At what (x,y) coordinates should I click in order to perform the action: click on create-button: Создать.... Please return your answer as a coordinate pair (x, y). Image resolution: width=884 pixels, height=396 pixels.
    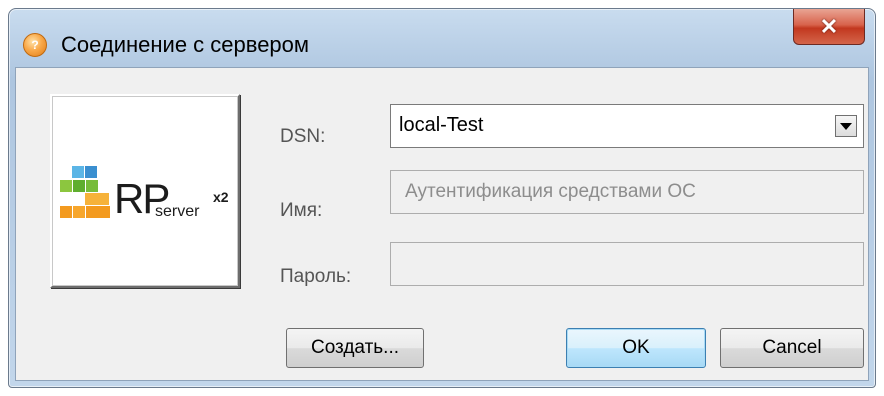
    Looking at the image, I should click on (355, 348).